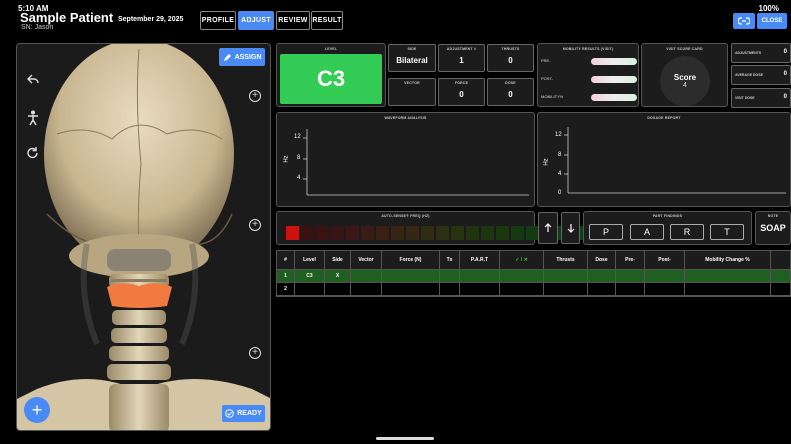  I want to click on table-header-cell: Side, so click(338, 260).